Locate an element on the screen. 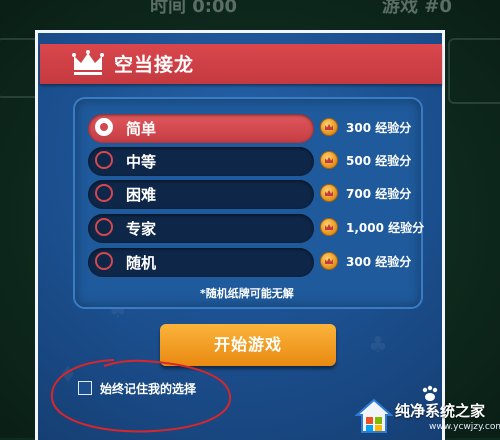  random-note: *随机纸牌可能无解 is located at coordinates (247, 293).